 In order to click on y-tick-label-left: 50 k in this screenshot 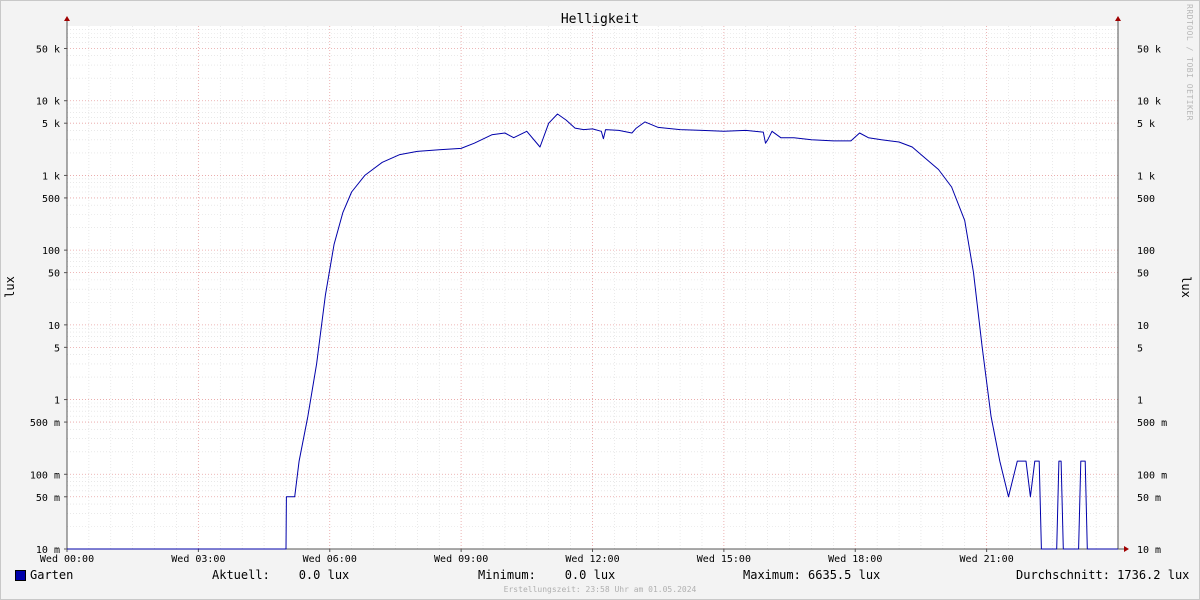, I will do `click(48, 49)`.